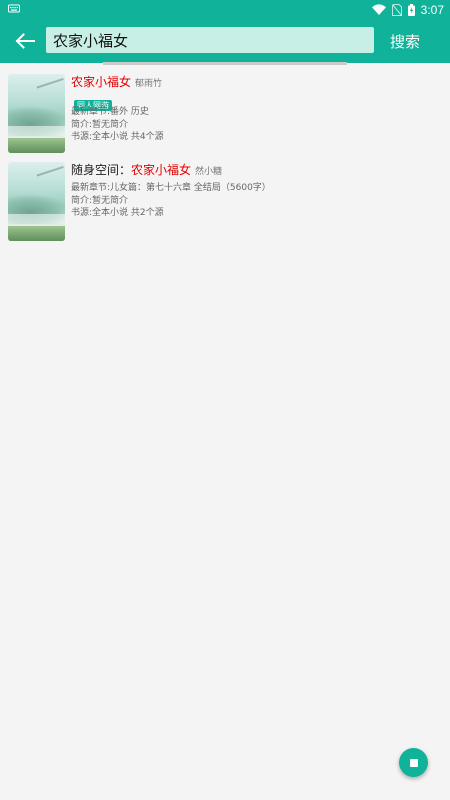 The image size is (450, 800). Describe the element at coordinates (225, 63) in the screenshot. I see `loading-progress-line` at that location.